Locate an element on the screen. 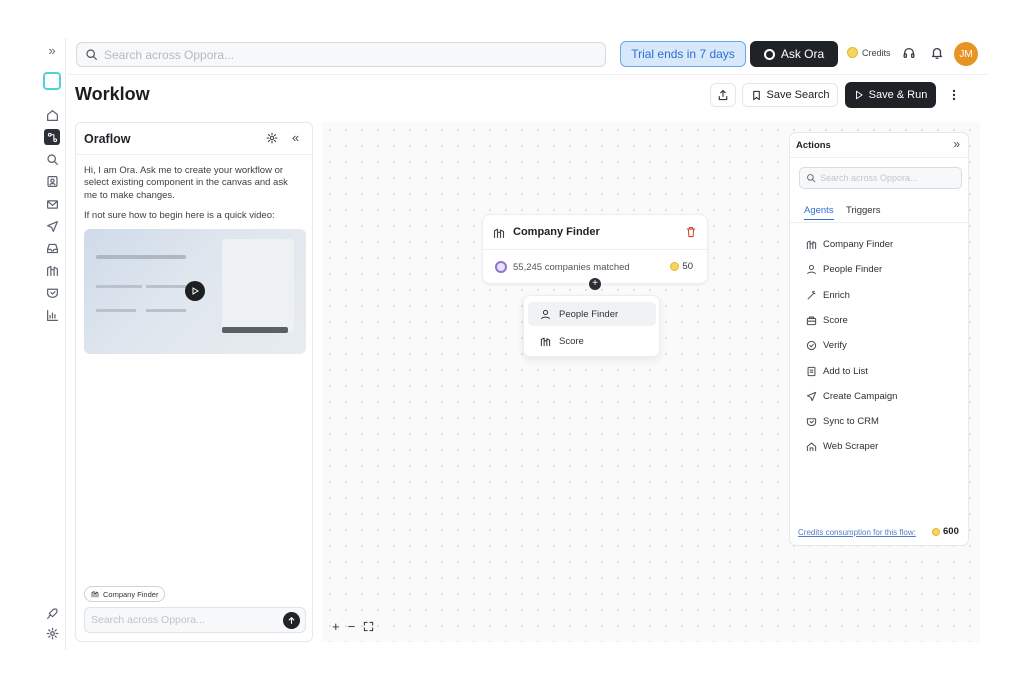 This screenshot has height=682, width=1024. tab-triggers: Triggers is located at coordinates (863, 210).